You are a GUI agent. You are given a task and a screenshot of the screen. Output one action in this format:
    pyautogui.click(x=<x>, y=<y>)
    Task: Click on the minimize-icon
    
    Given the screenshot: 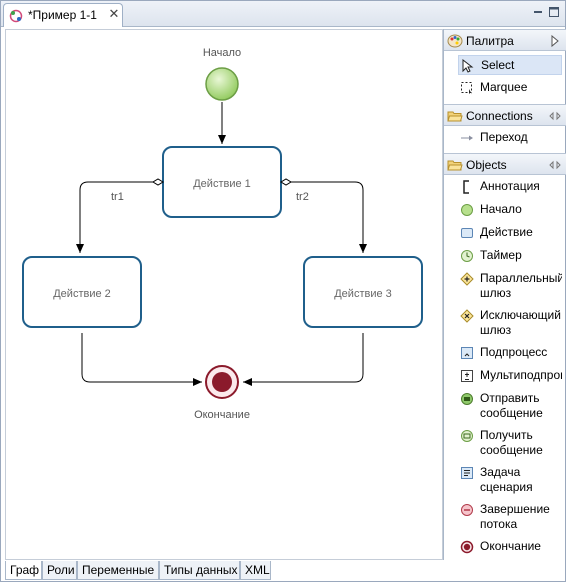 What is the action you would take?
    pyautogui.click(x=538, y=12)
    